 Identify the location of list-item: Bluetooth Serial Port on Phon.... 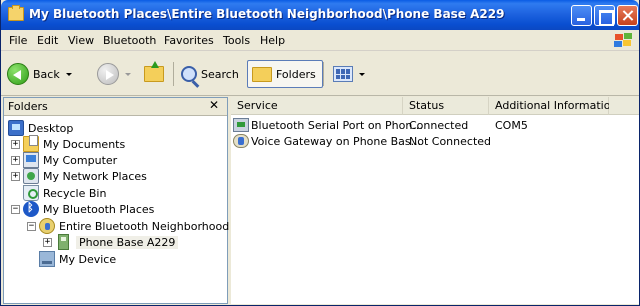
(328, 125).